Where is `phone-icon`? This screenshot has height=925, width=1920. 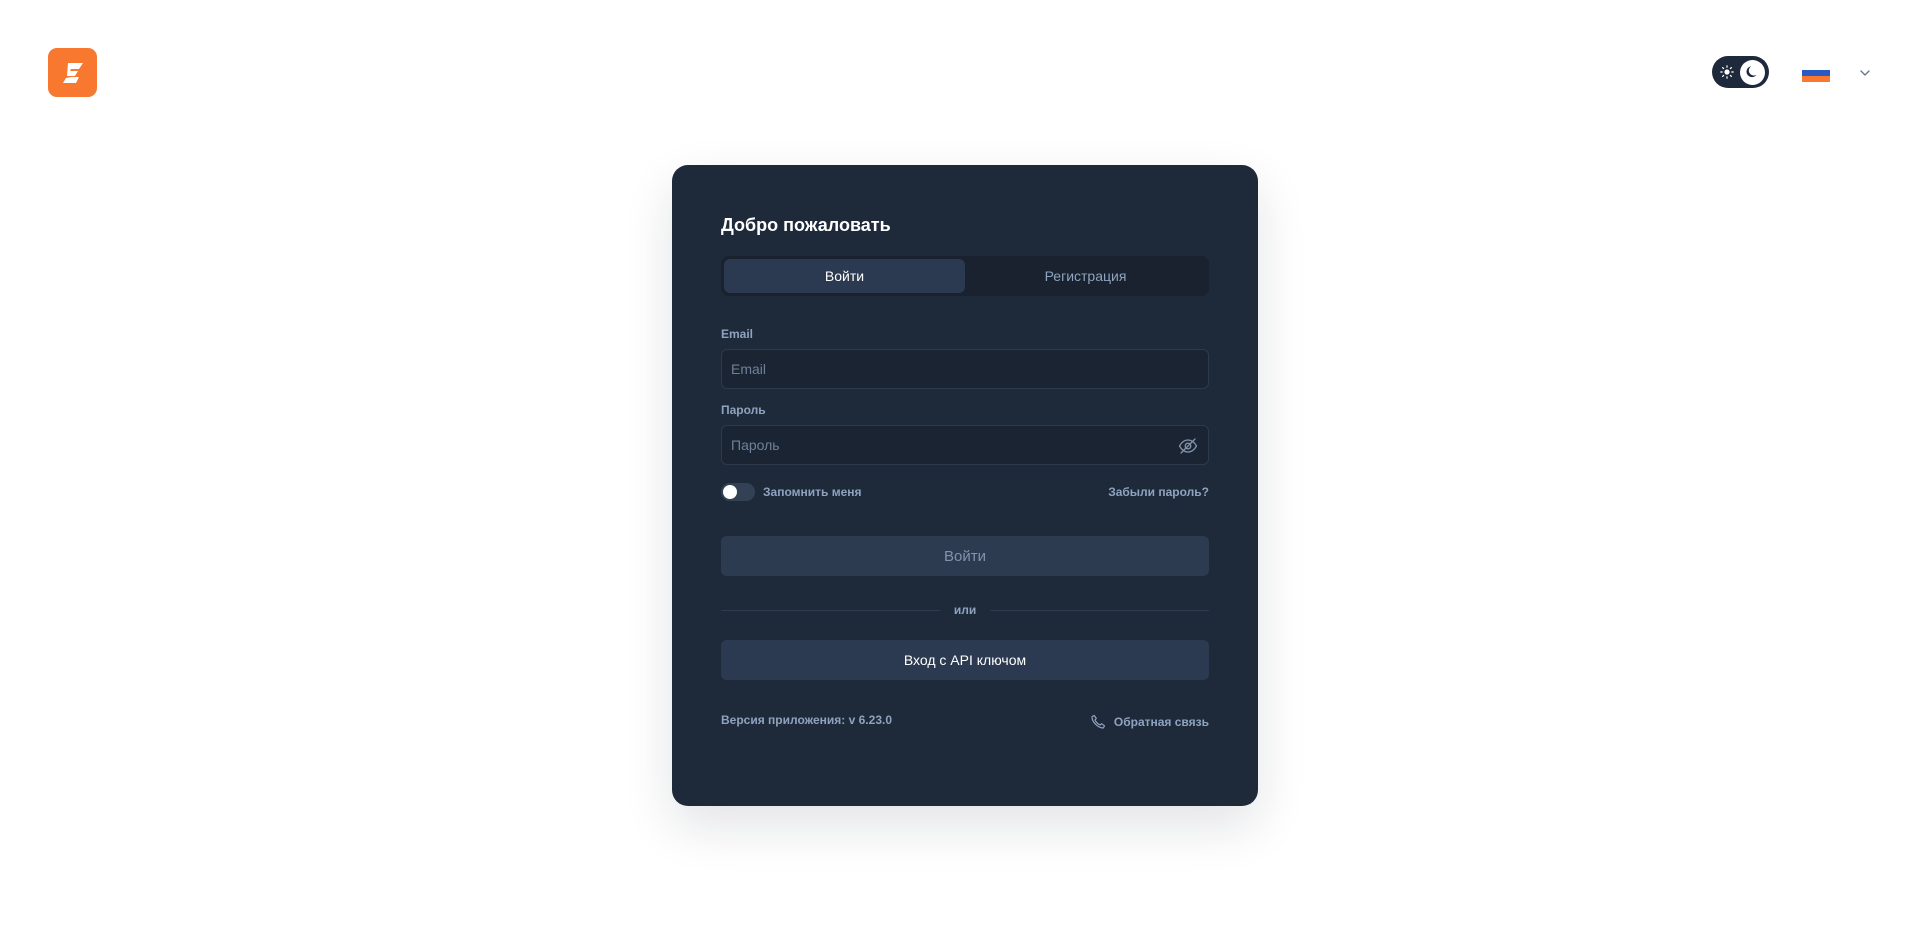
phone-icon is located at coordinates (1098, 721).